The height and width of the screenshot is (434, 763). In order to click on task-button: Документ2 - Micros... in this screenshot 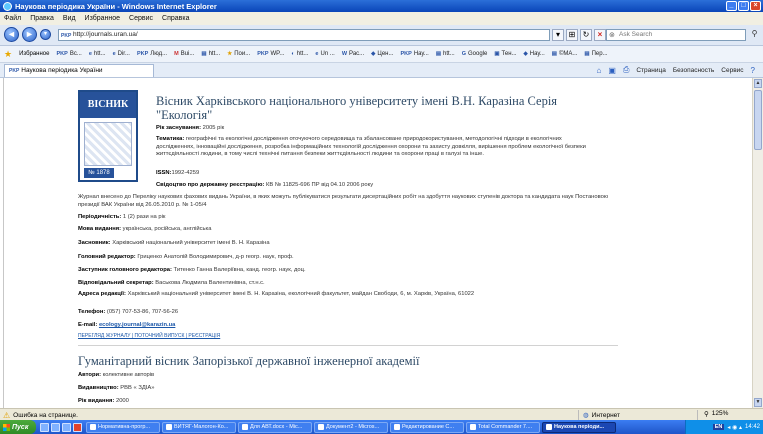, I will do `click(351, 427)`.